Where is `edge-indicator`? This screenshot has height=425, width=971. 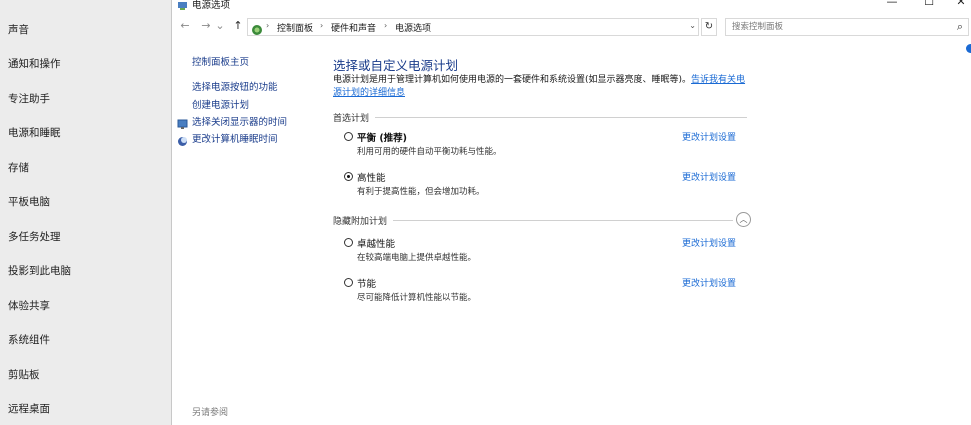
edge-indicator is located at coordinates (968, 48).